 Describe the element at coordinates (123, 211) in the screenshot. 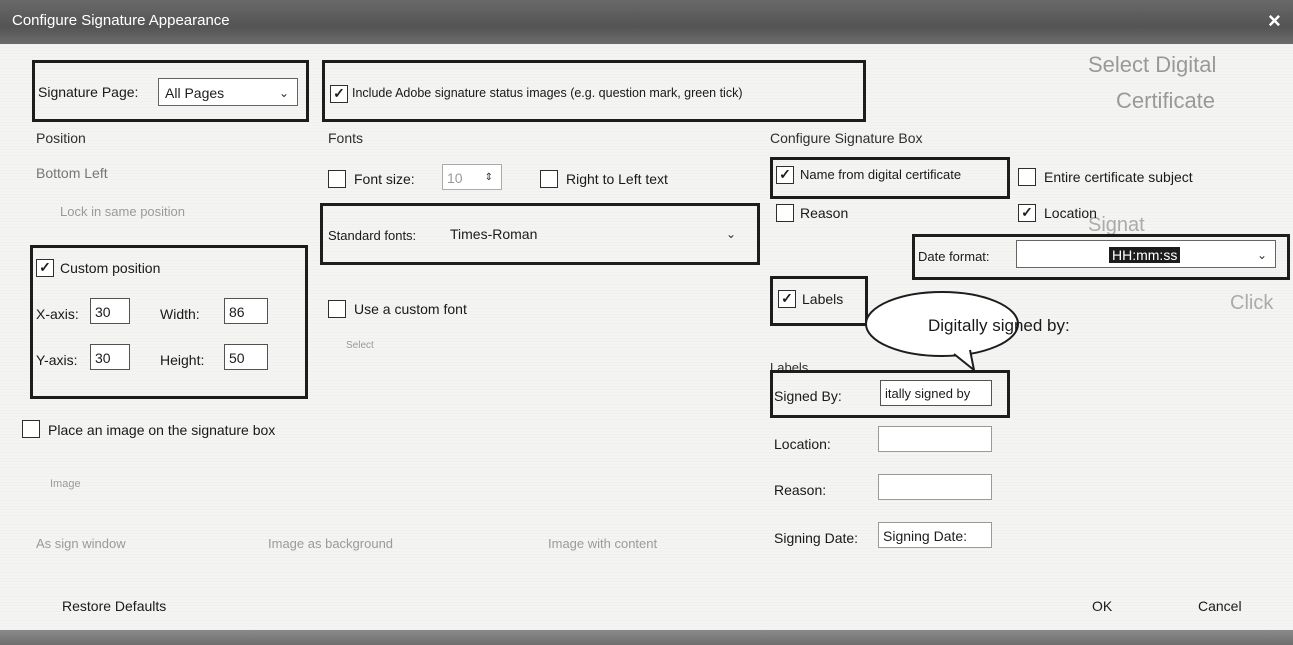

I see `lock-position-label: Lock in same position` at that location.